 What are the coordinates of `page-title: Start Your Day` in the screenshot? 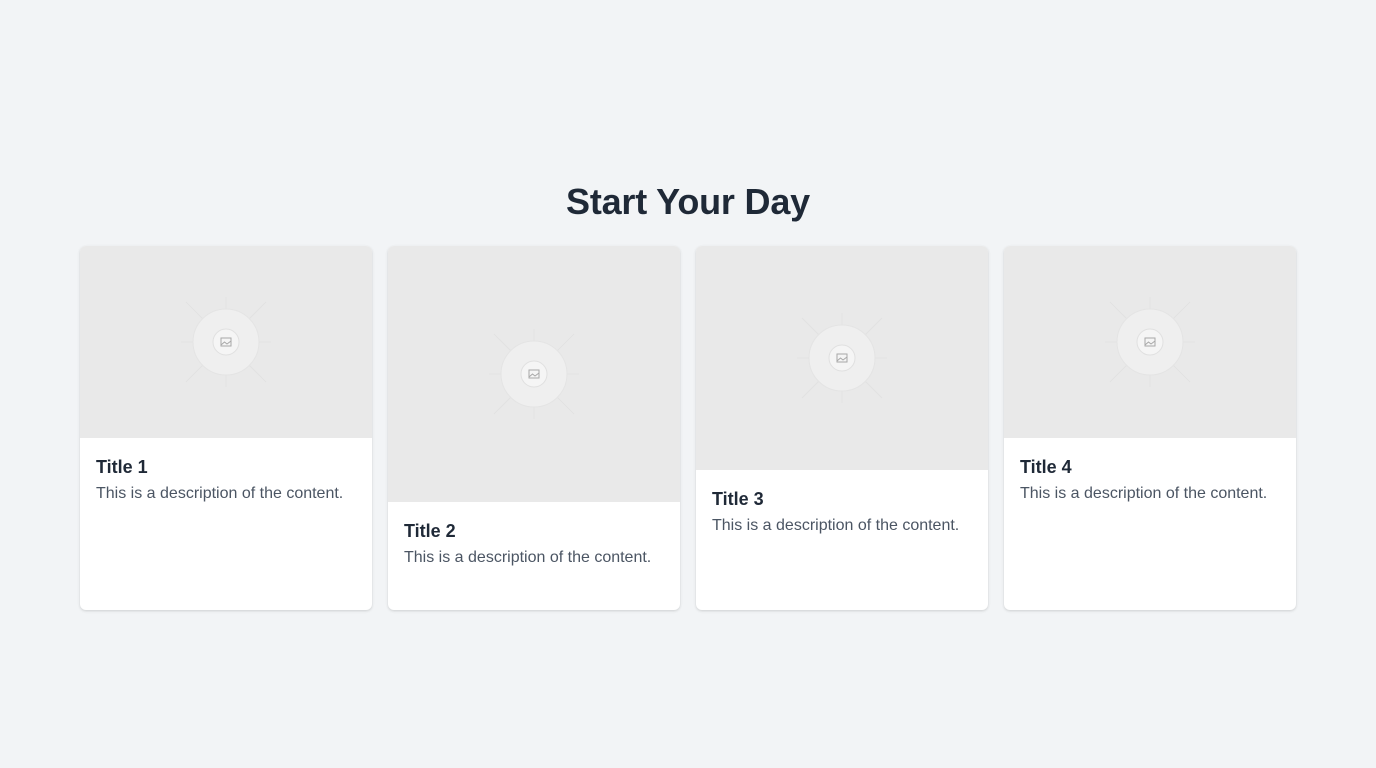 It's located at (688, 201).